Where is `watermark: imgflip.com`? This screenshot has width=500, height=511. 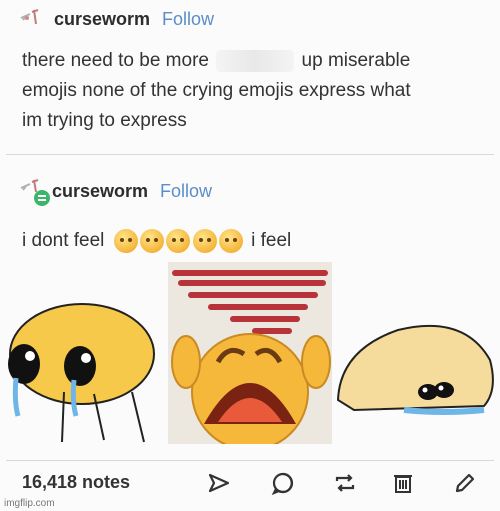 watermark: imgflip.com is located at coordinates (29, 503).